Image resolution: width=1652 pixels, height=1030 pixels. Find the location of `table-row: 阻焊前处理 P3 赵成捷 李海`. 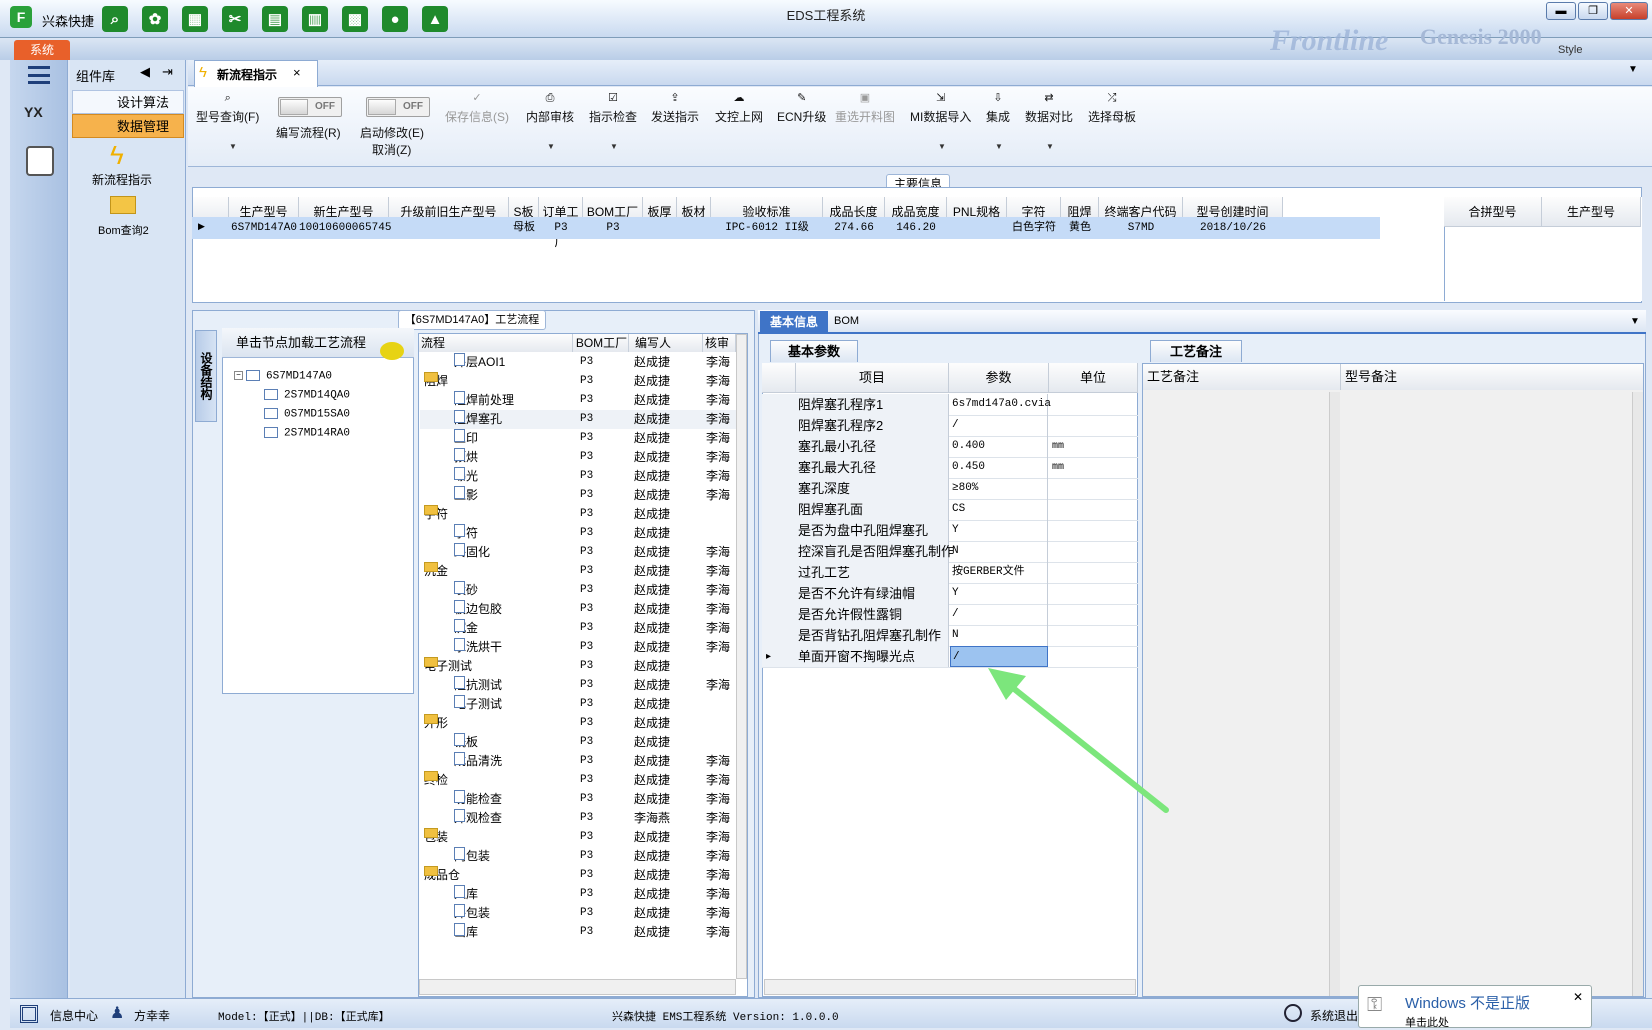

table-row: 阻焊前处理 P3 赵成捷 李海 is located at coordinates (578, 400).